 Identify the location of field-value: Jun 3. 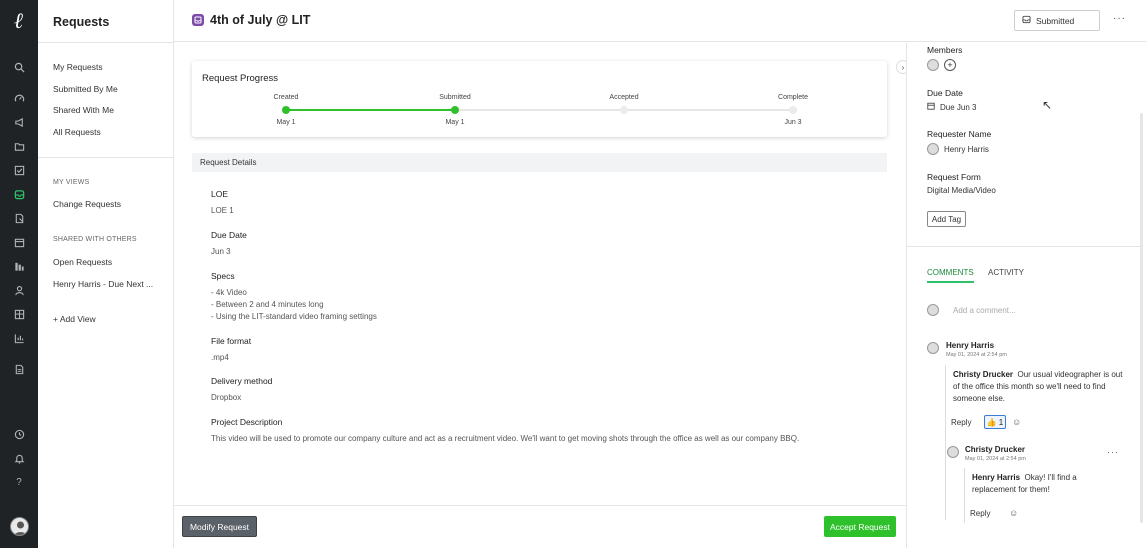
(221, 251).